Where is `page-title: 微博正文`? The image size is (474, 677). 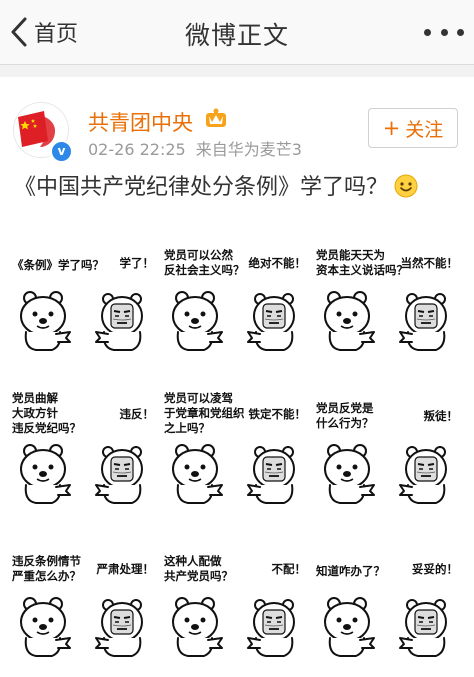 page-title: 微博正文 is located at coordinates (236, 35).